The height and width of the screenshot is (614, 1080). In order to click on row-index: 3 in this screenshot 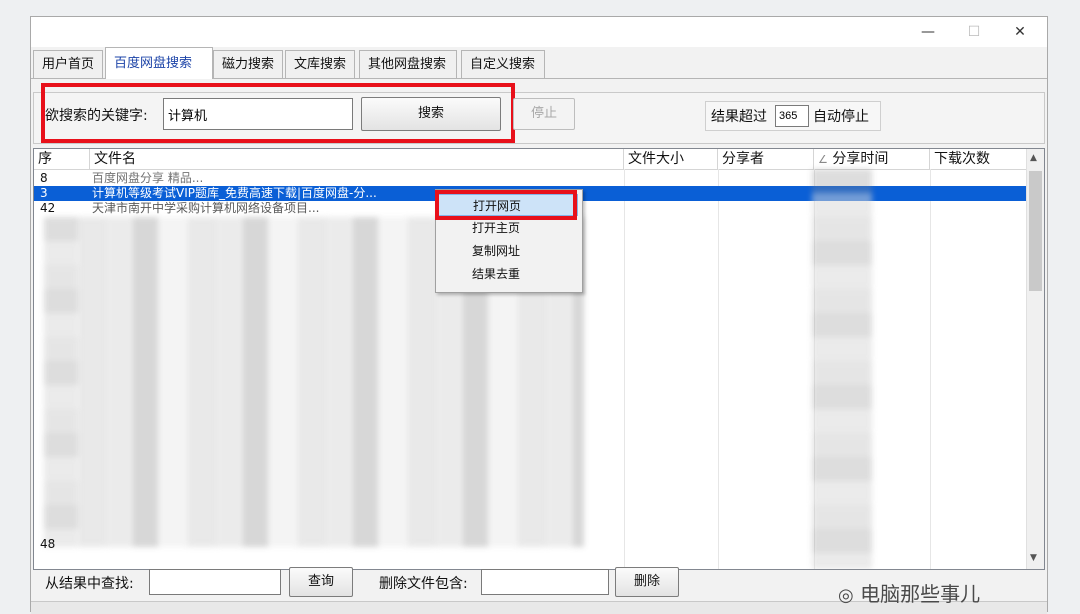, I will do `click(44, 193)`.